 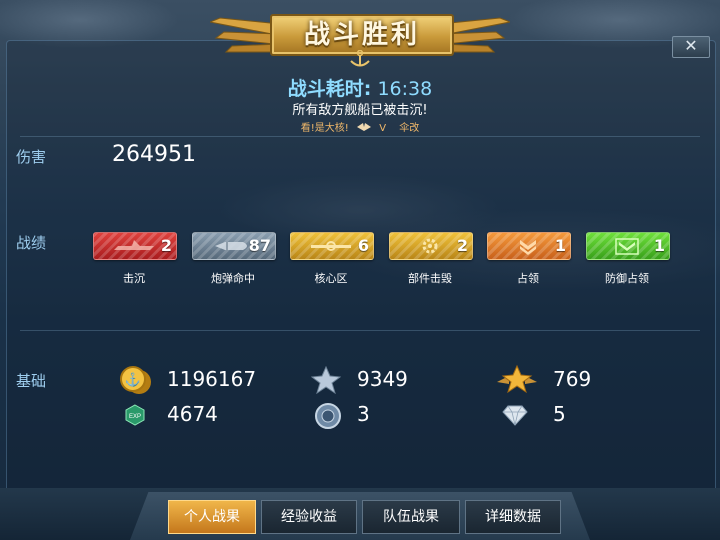 I want to click on sub-info: 看!是大核! V 伞改, so click(x=360, y=126).